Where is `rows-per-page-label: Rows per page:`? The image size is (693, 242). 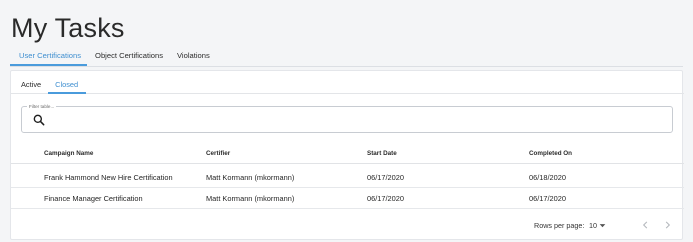 rows-per-page-label: Rows per page: is located at coordinates (559, 225).